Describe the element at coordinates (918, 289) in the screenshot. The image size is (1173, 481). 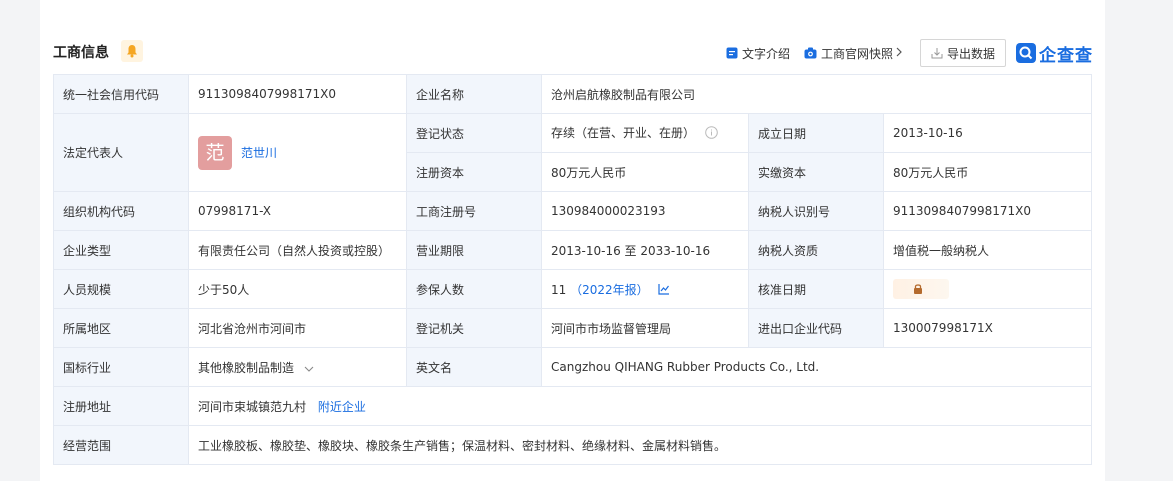
I see `lock-icon` at that location.